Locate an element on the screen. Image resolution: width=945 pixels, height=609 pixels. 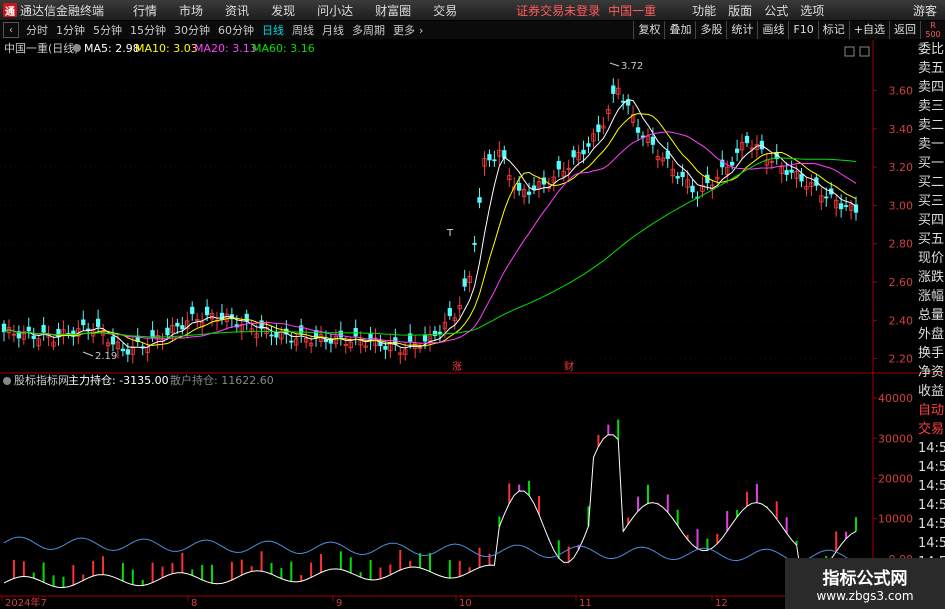
quote-panel-item: 卖二 is located at coordinates (931, 125).